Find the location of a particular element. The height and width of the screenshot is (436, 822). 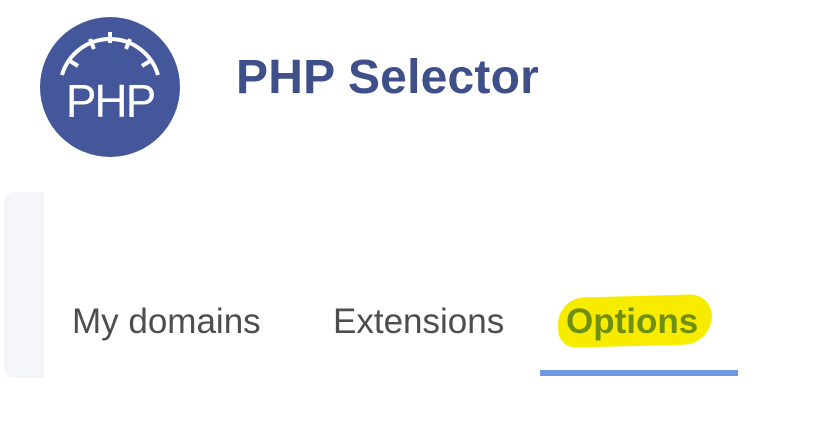

logo-text: PHP is located at coordinates (110, 101).